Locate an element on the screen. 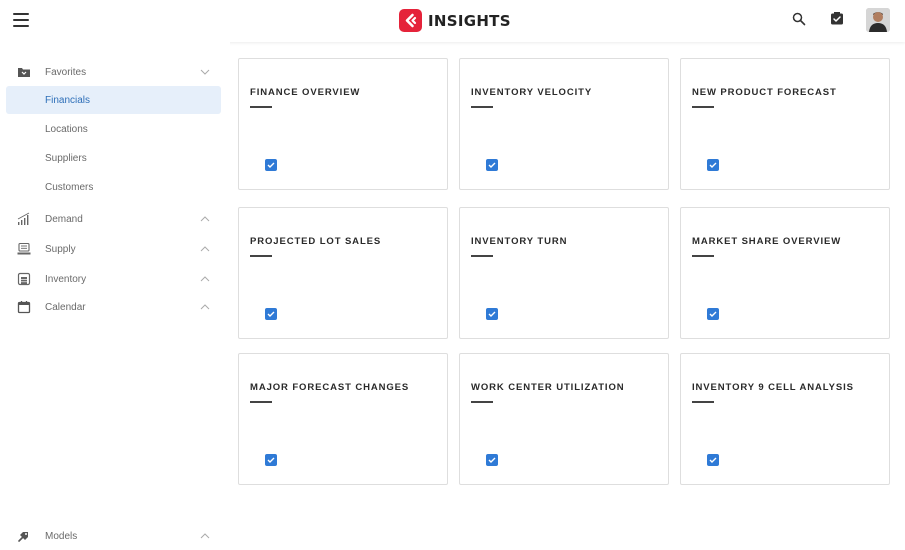  sidebar-item-label: Inventory is located at coordinates (66, 279).